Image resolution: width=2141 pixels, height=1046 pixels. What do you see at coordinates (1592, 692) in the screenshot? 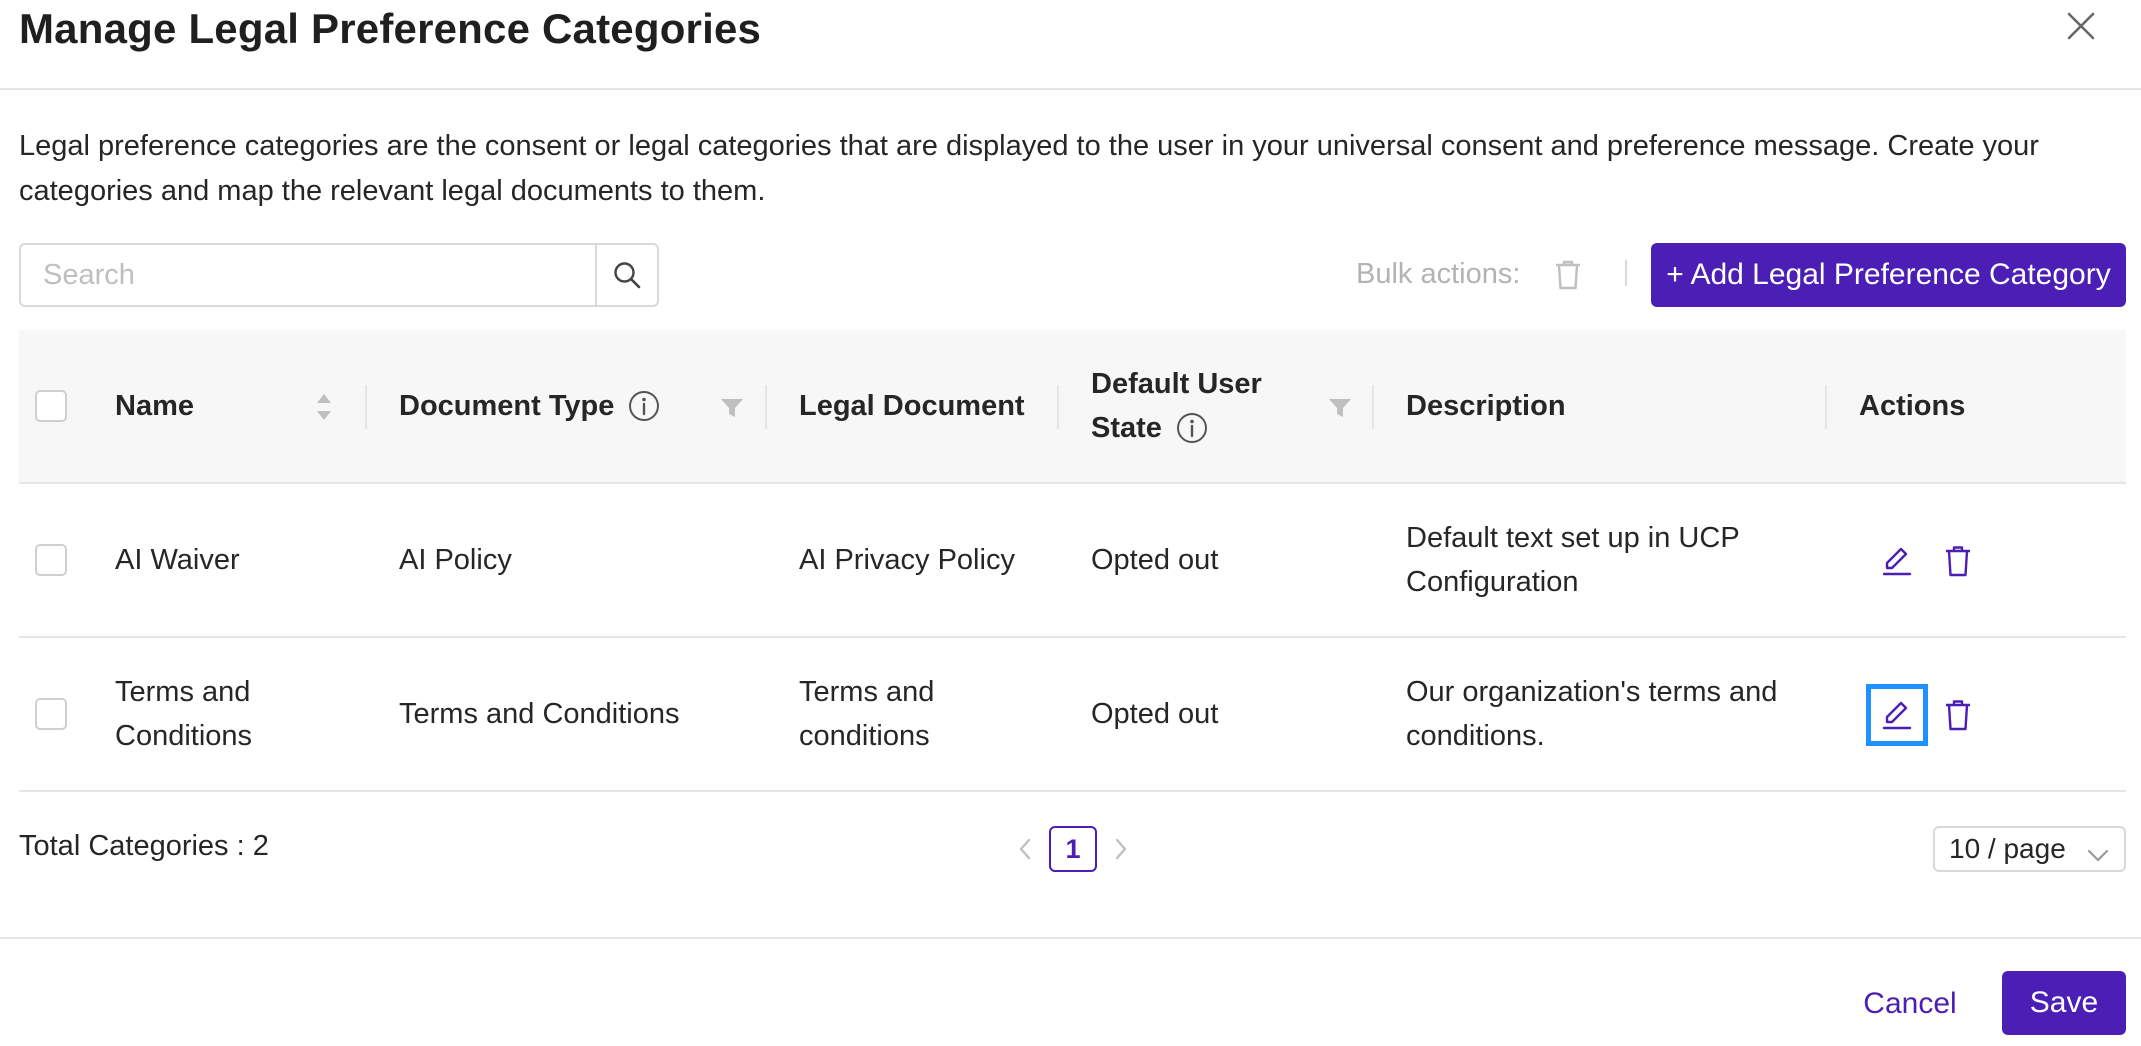
I see `cell-description-line: Our organization's terms and` at bounding box center [1592, 692].